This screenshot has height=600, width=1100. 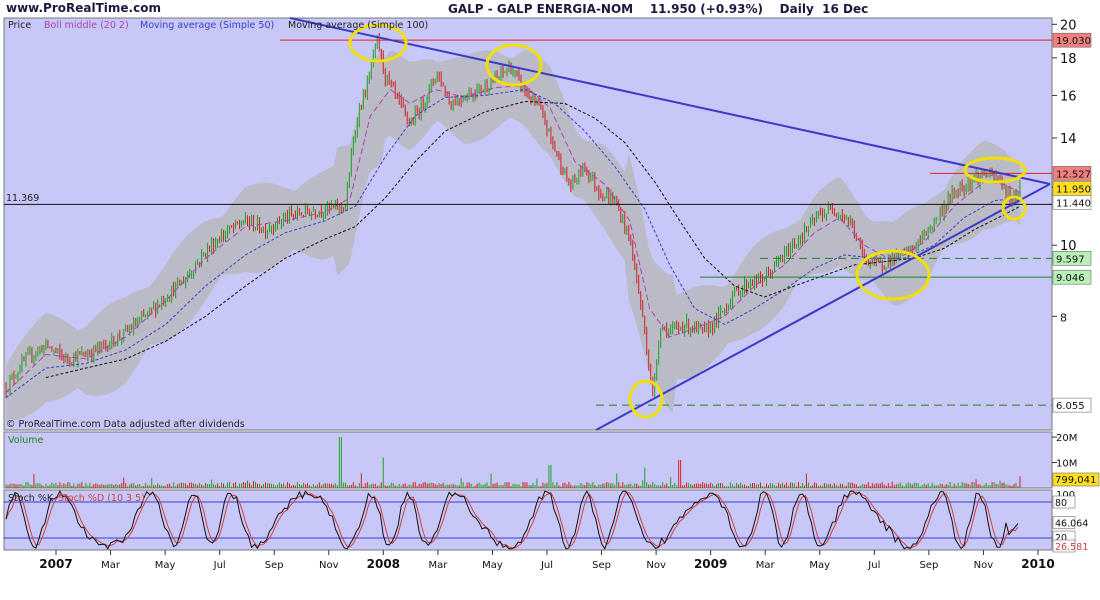 What do you see at coordinates (1068, 139) in the screenshot?
I see `y-tick-label: 14` at bounding box center [1068, 139].